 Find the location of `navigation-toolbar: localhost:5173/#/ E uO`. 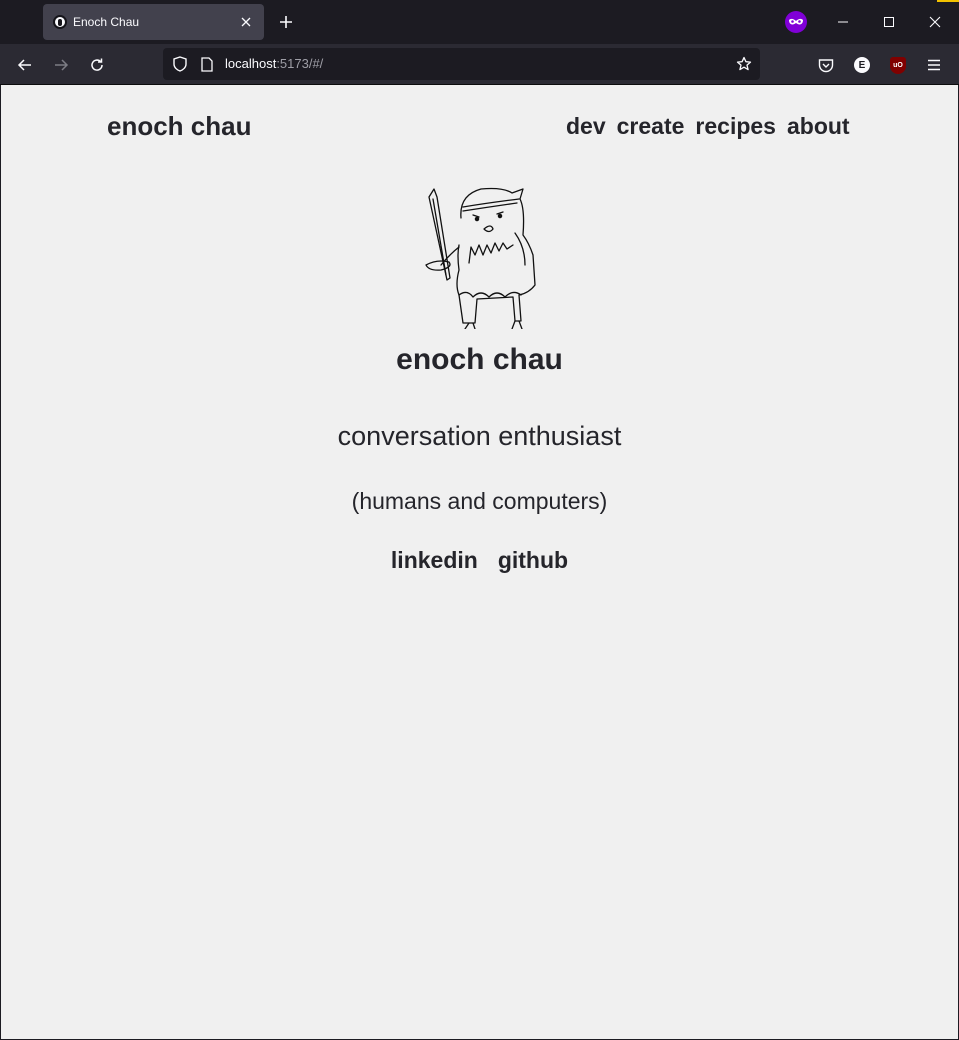

navigation-toolbar: localhost:5173/#/ E uO is located at coordinates (479, 64).